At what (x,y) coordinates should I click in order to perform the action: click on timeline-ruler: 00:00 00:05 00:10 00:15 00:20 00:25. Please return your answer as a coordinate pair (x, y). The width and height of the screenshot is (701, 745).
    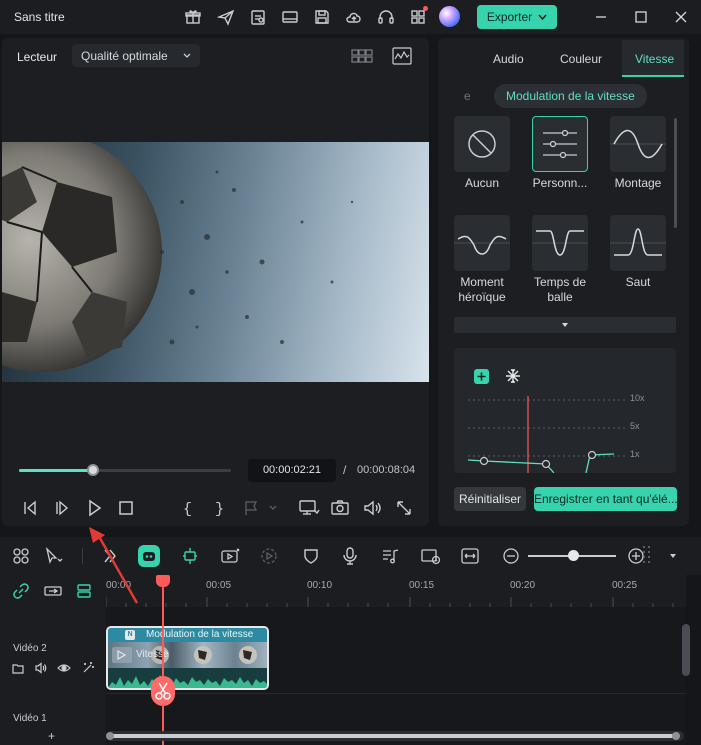
    Looking at the image, I should click on (396, 591).